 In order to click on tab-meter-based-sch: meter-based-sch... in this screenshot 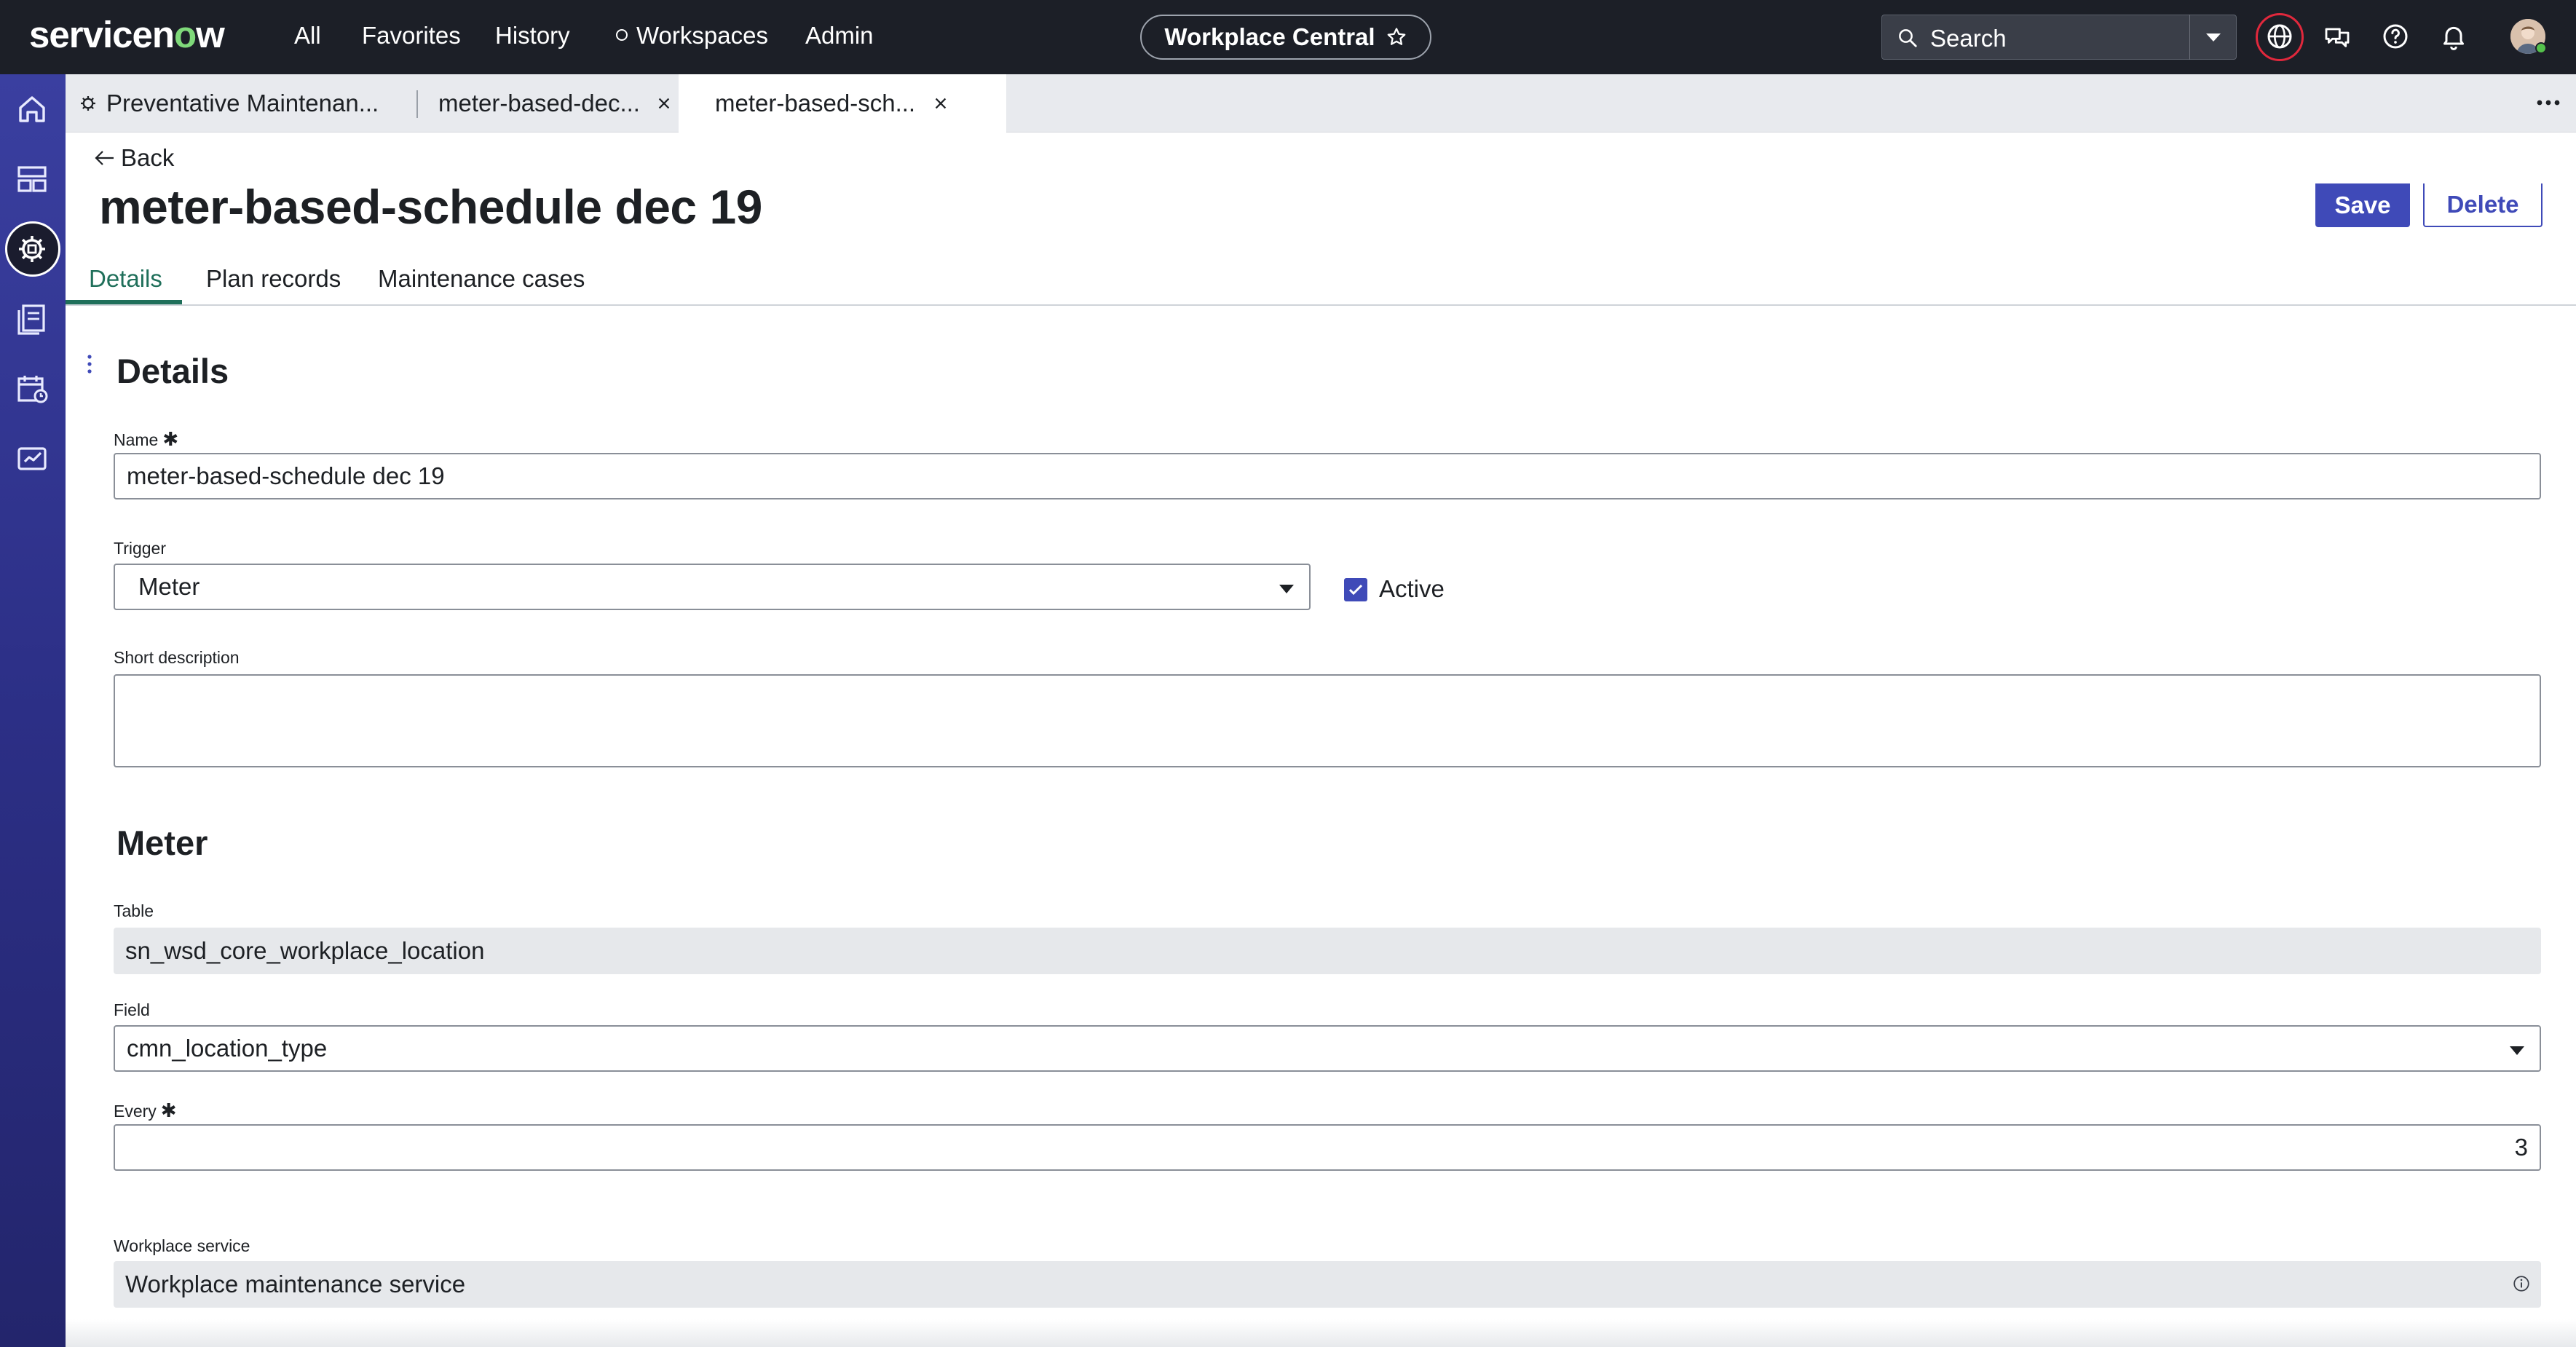, I will do `click(842, 104)`.